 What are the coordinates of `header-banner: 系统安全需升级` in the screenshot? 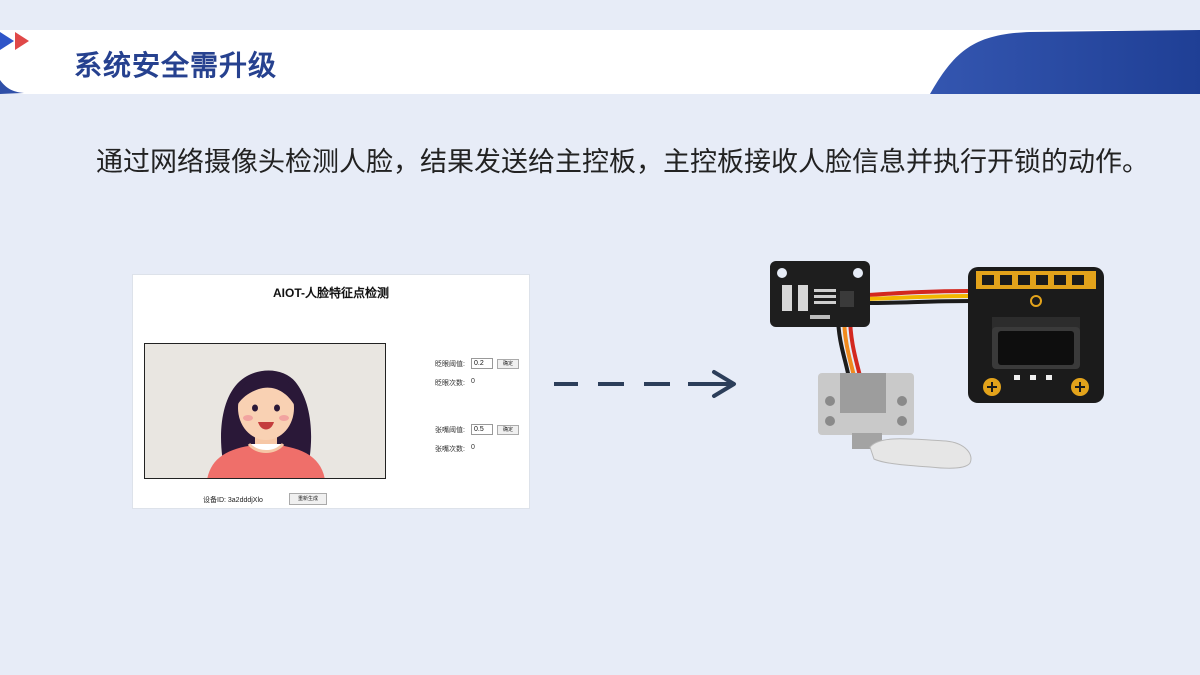 It's located at (600, 62).